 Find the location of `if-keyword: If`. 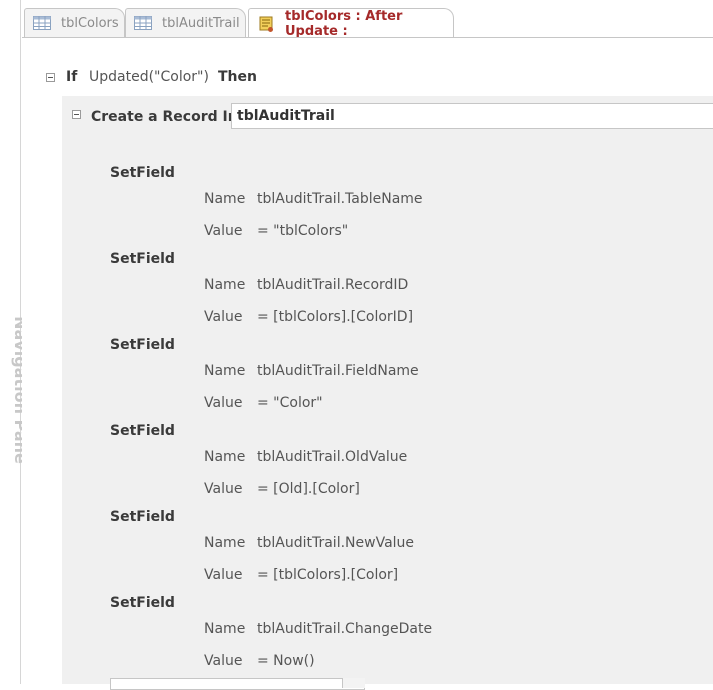

if-keyword: If is located at coordinates (72, 77).